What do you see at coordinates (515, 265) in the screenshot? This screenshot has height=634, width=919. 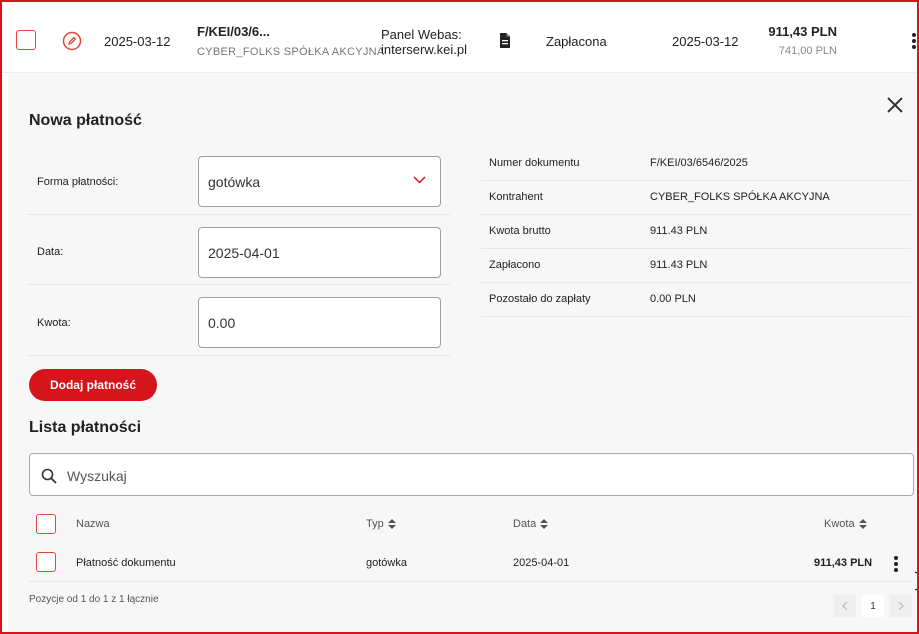 I see `info-key: Zapłacono` at bounding box center [515, 265].